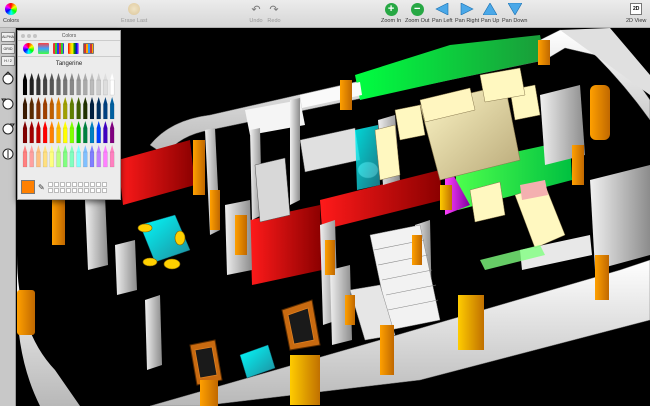 The height and width of the screenshot is (406, 650). I want to click on pan-up-button: Pan Up, so click(490, 13).